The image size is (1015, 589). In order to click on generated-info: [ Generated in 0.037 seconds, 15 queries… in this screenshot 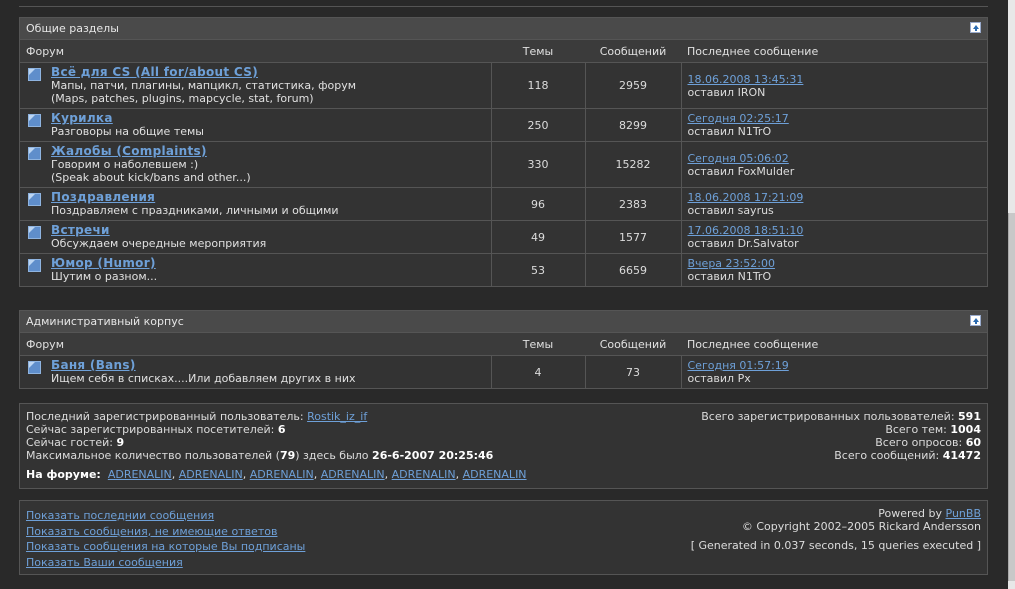, I will do `click(835, 545)`.